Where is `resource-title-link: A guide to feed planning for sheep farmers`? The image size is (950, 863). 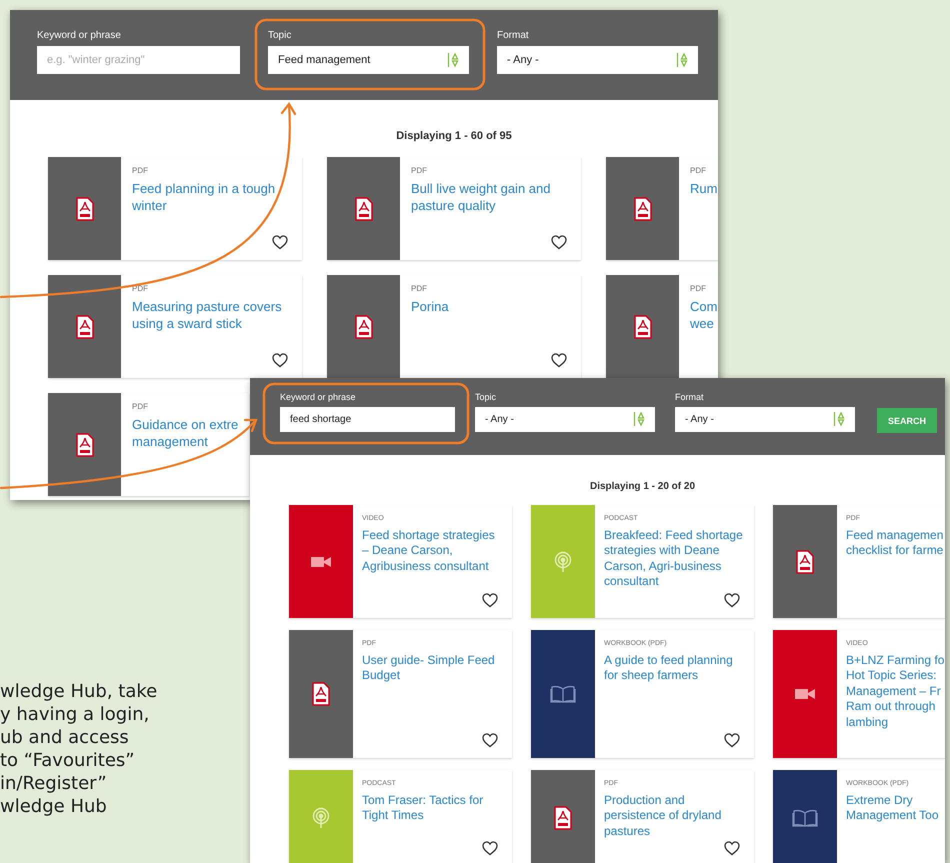
resource-title-link: A guide to feed planning for sheep farmers is located at coordinates (675, 668).